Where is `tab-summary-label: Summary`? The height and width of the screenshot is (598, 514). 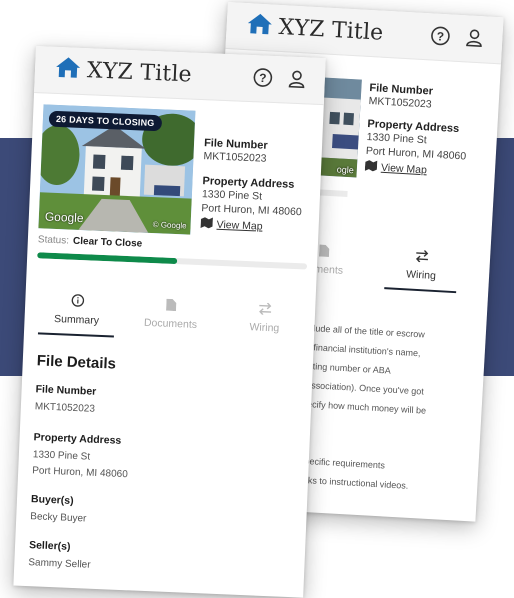
tab-summary-label: Summary is located at coordinates (76, 320).